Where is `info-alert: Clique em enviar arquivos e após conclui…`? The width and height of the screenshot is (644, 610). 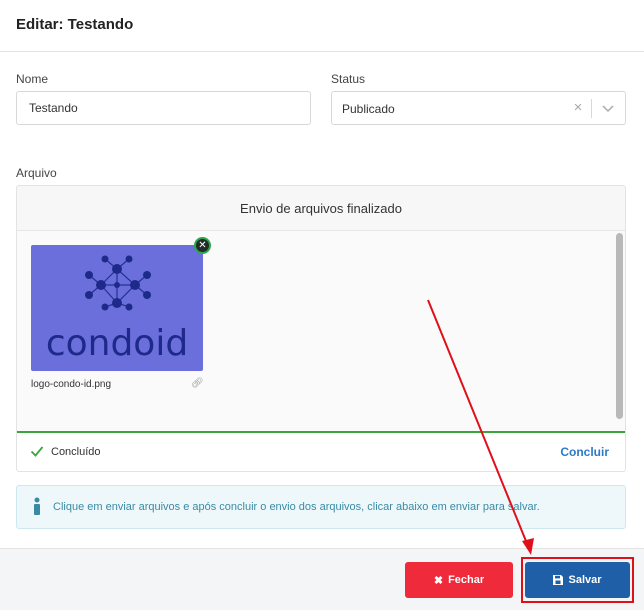 info-alert: Clique em enviar arquivos e após conclui… is located at coordinates (321, 507).